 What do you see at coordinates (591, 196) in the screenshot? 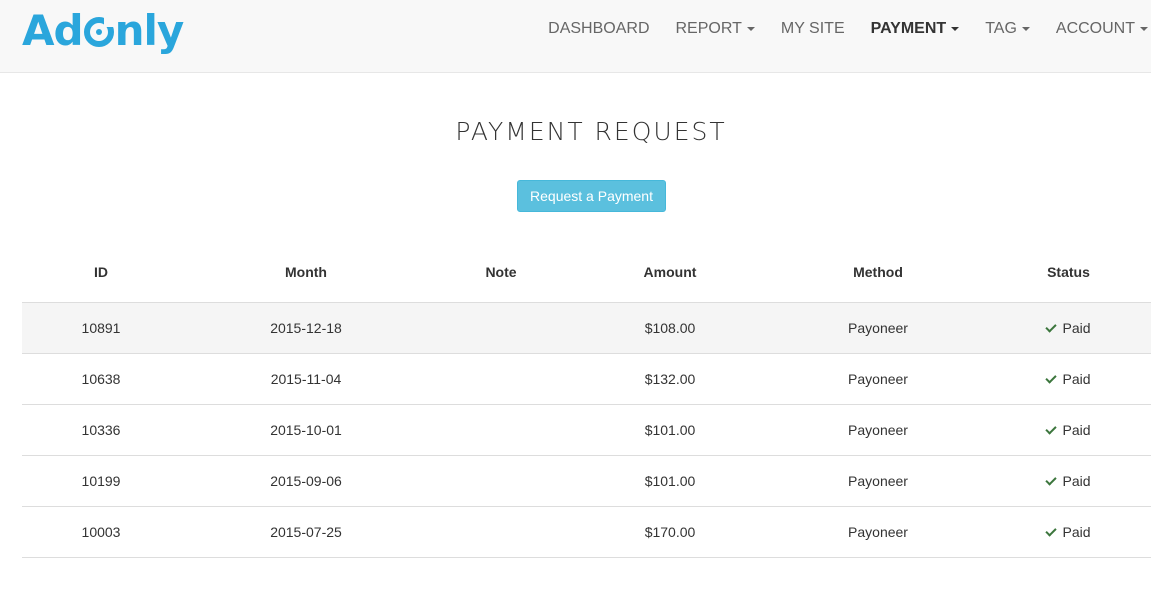
I see `request-payment-button: Request a Payment` at bounding box center [591, 196].